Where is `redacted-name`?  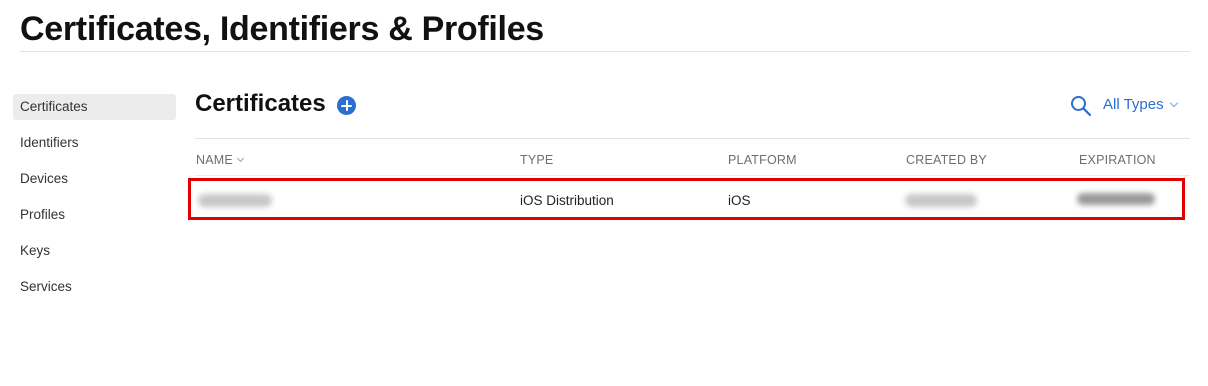 redacted-name is located at coordinates (235, 200).